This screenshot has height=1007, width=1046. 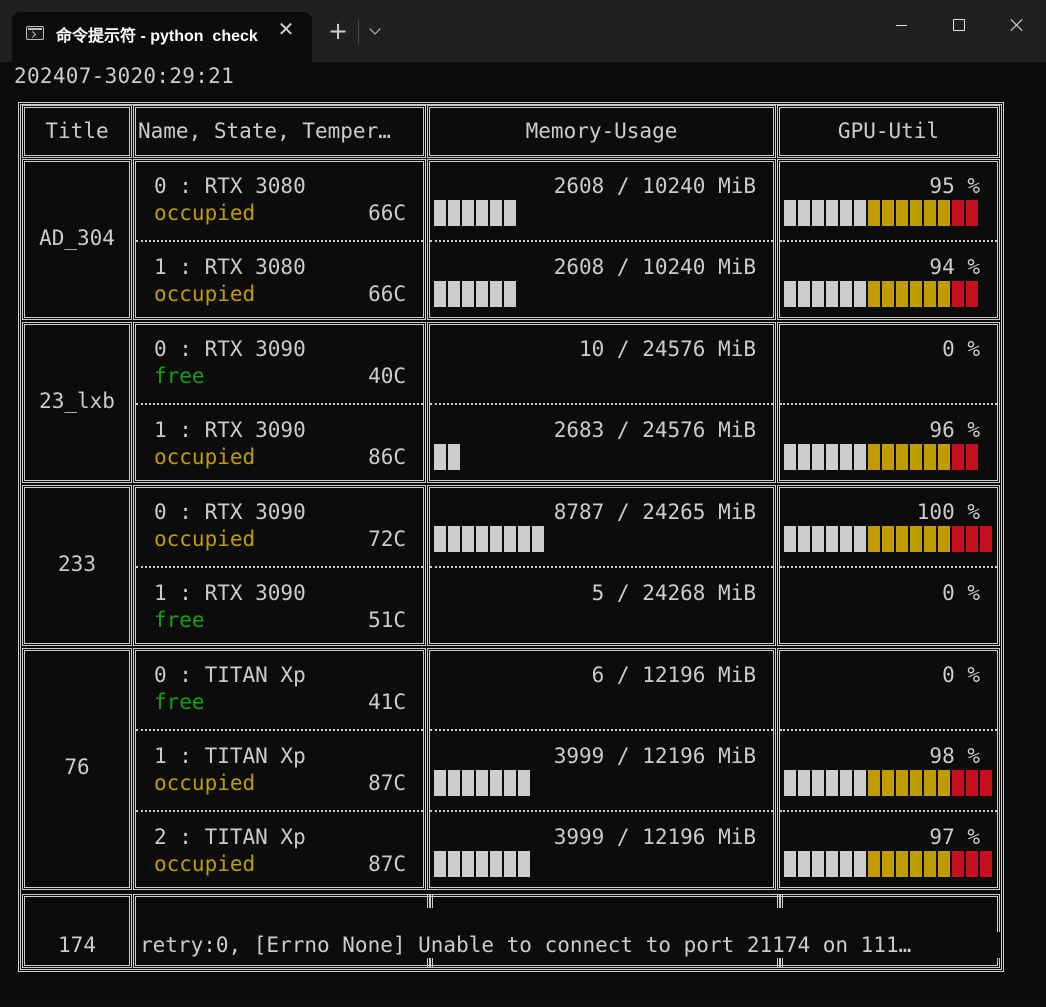 What do you see at coordinates (654, 837) in the screenshot?
I see `memory-usage: 3999 / 12196 MiB` at bounding box center [654, 837].